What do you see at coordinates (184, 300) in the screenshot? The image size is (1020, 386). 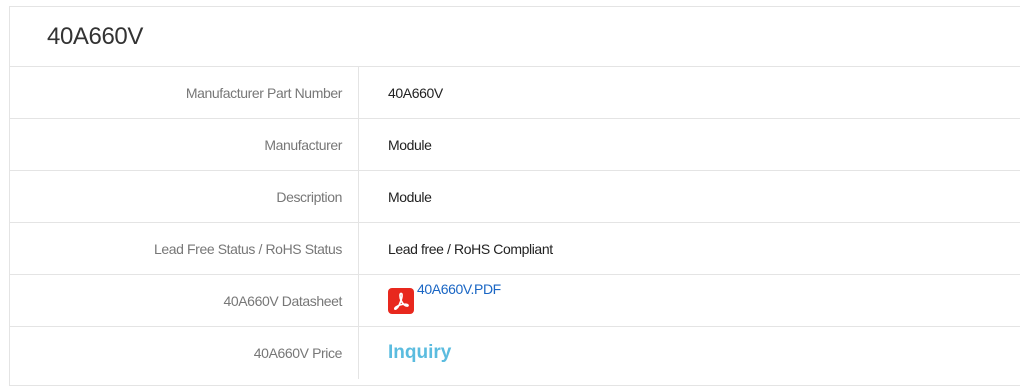 I see `row-label: 40A660V Datasheet` at bounding box center [184, 300].